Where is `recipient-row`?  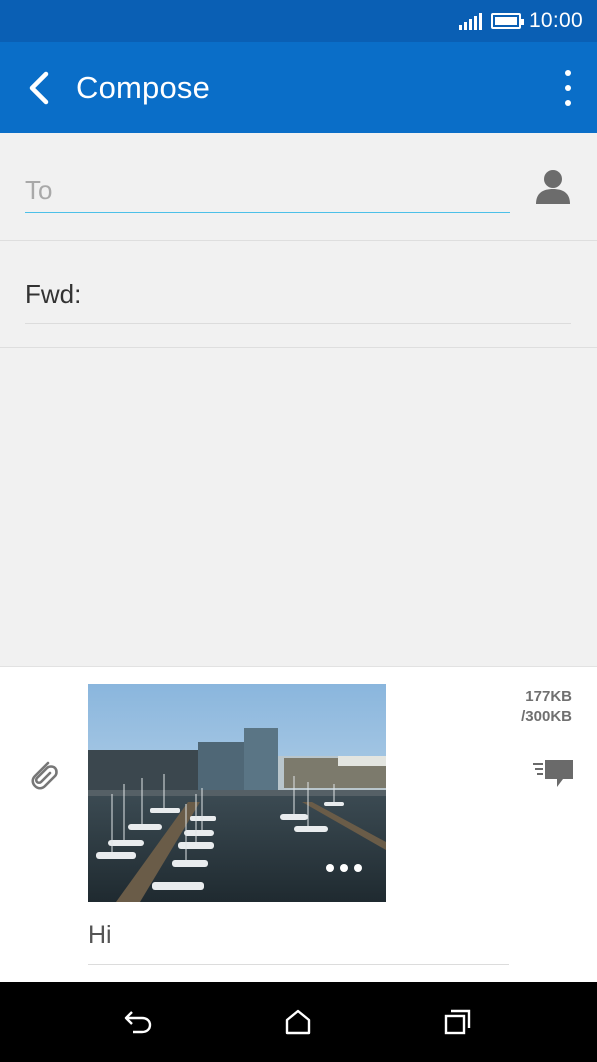 recipient-row is located at coordinates (298, 187).